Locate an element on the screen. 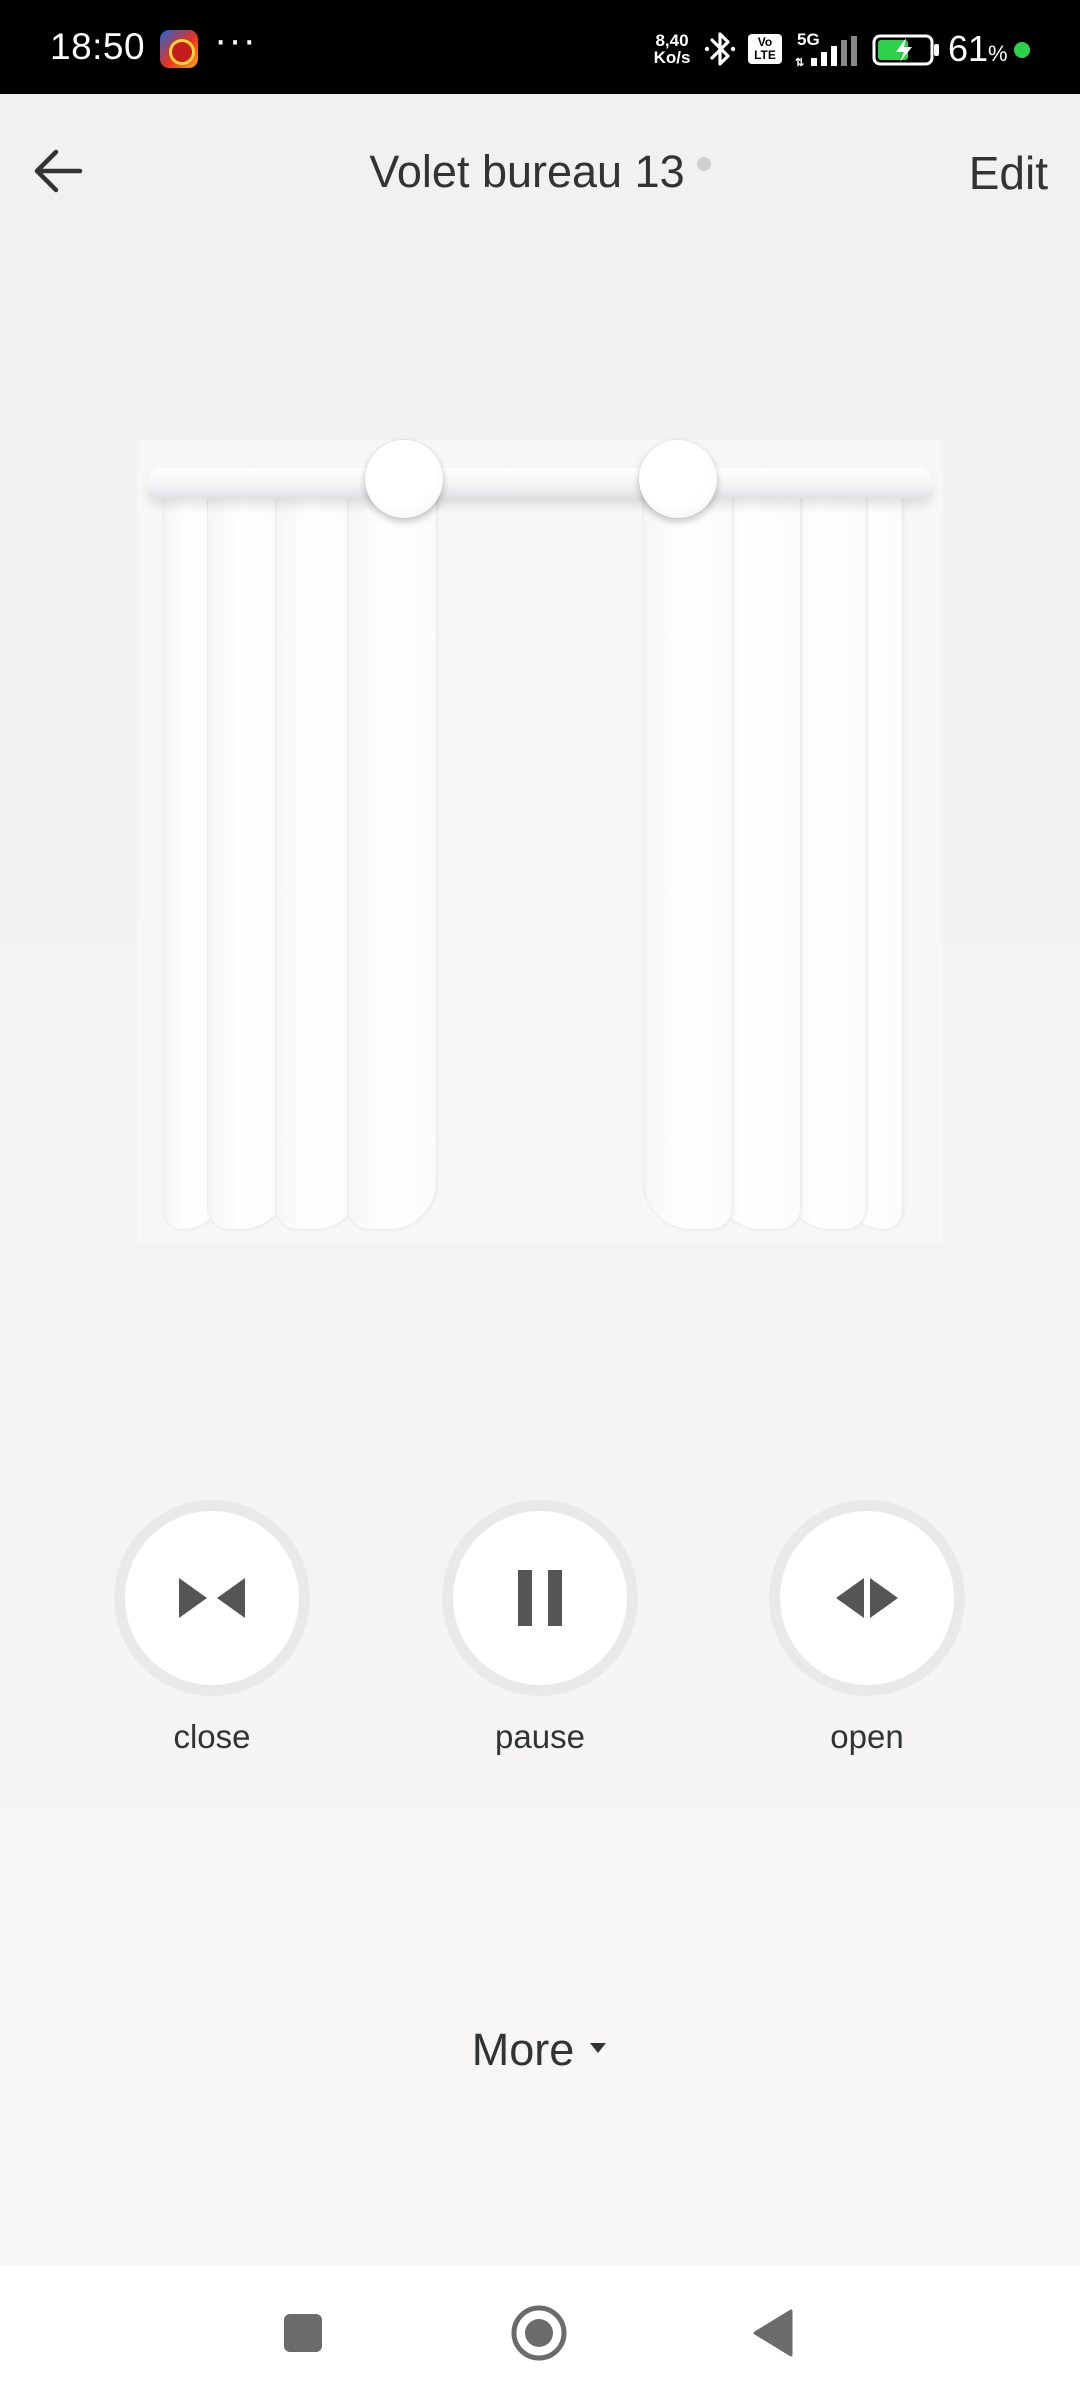 The width and height of the screenshot is (1080, 2400). status-dot is located at coordinates (703, 164).